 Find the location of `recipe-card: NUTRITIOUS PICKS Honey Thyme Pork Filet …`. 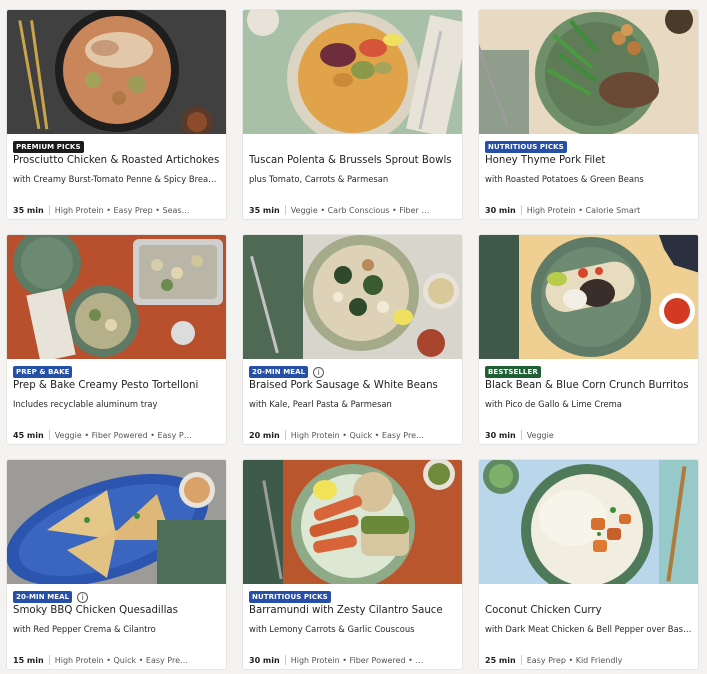

recipe-card: NUTRITIOUS PICKS Honey Thyme Pork Filet … is located at coordinates (588, 114).